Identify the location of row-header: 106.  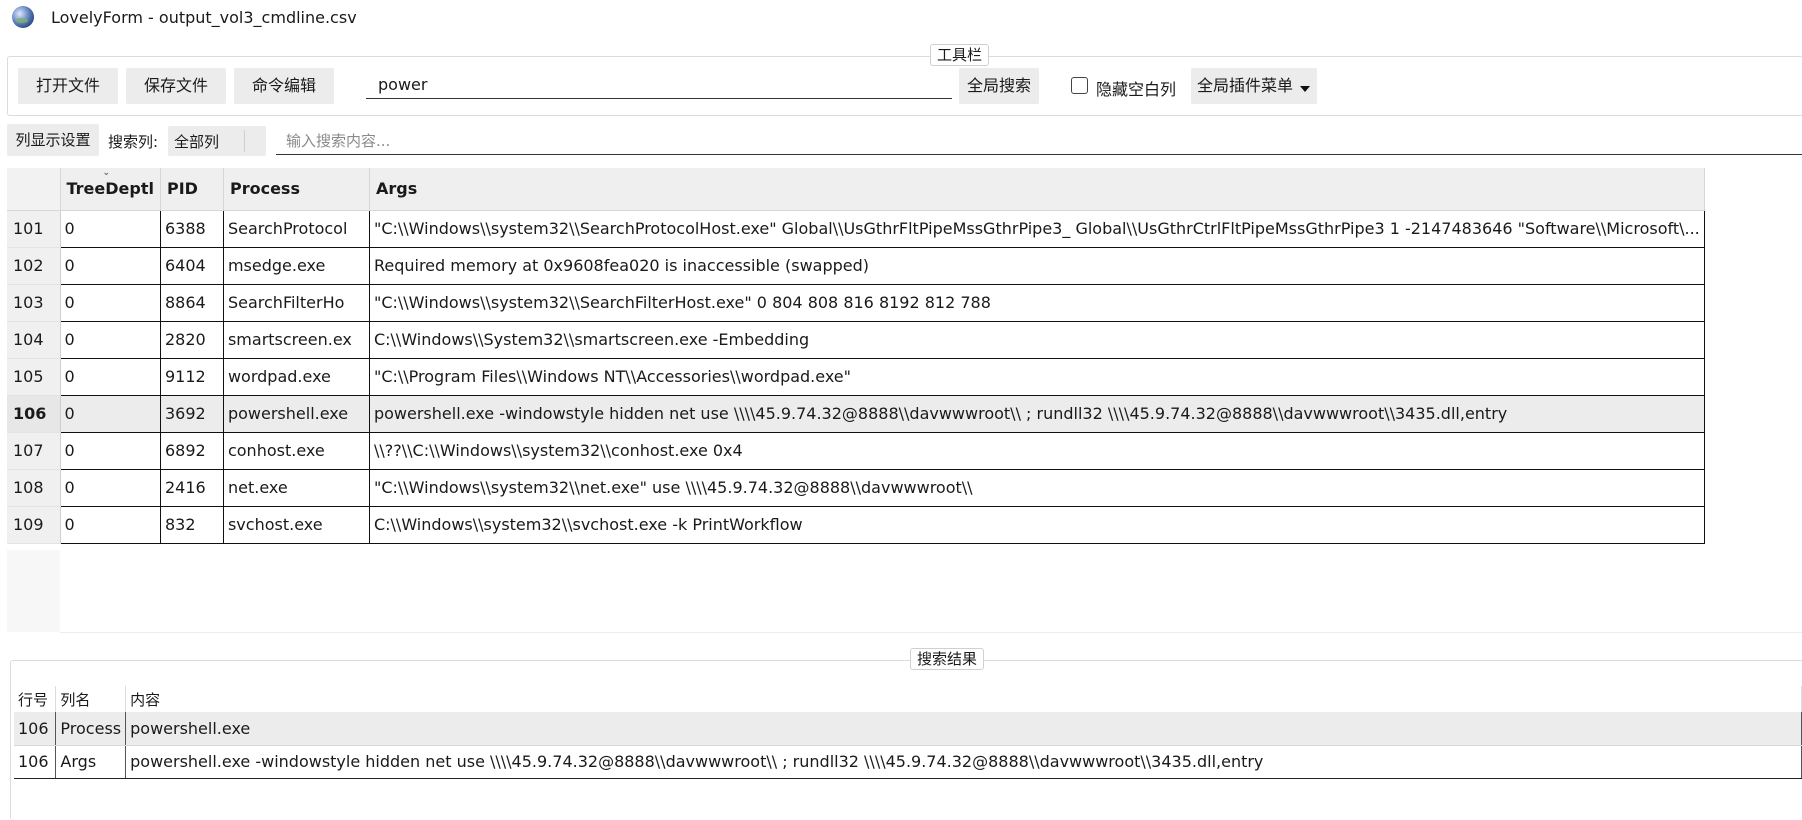
(34, 414).